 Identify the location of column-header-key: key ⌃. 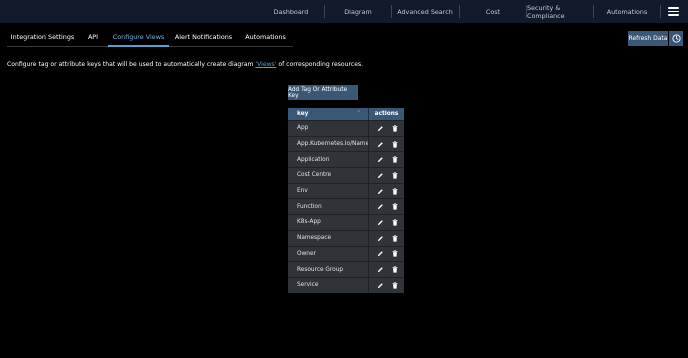
(328, 114).